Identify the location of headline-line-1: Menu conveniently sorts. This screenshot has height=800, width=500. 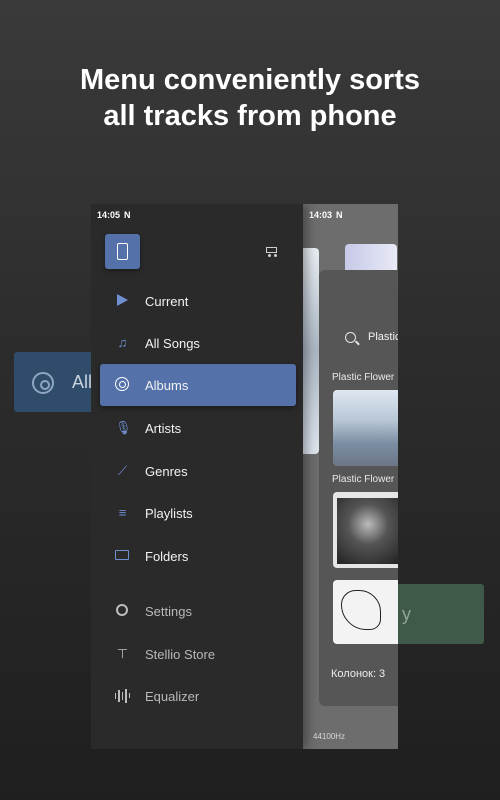
(249, 80).